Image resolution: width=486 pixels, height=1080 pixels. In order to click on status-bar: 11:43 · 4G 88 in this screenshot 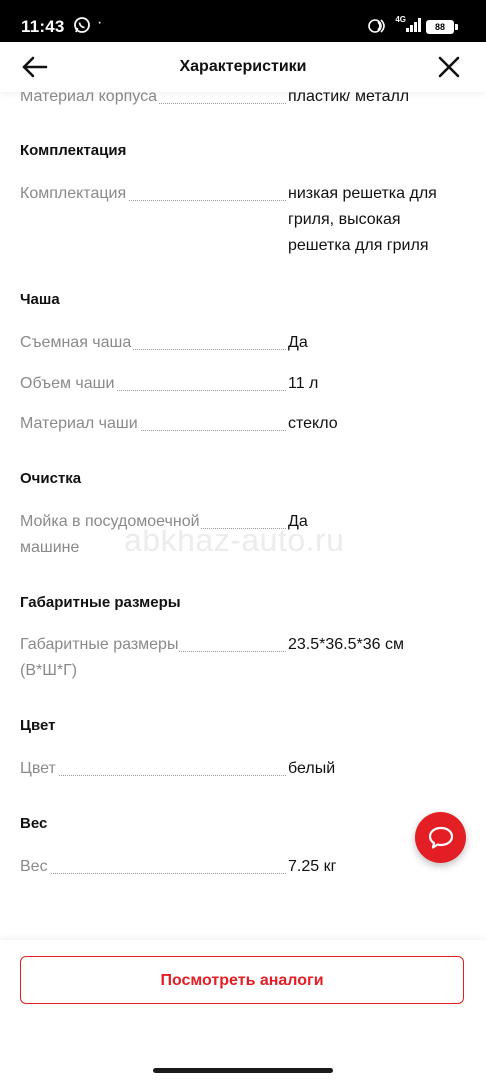, I will do `click(243, 21)`.